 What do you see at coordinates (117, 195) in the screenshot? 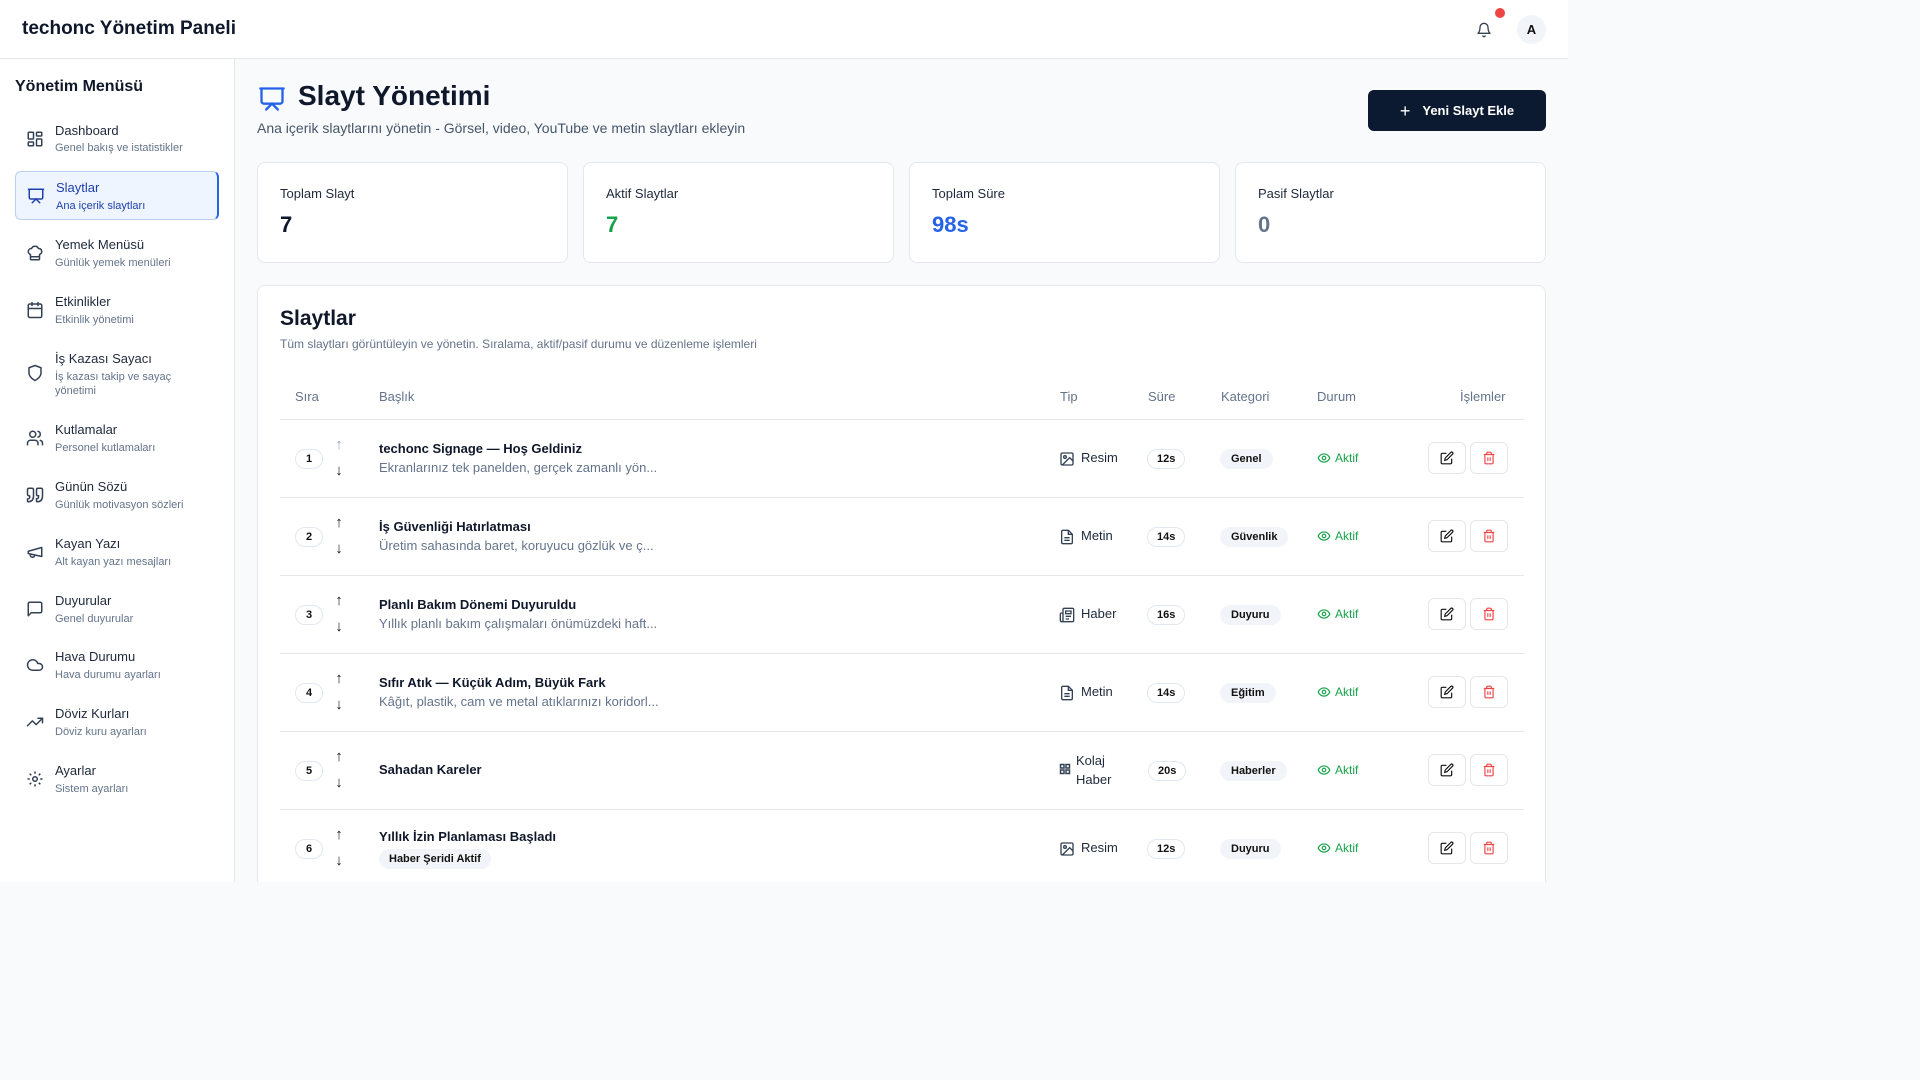
I see `sidebar-item-slaytlar: Slaytlar Ana içerik slaytları` at bounding box center [117, 195].